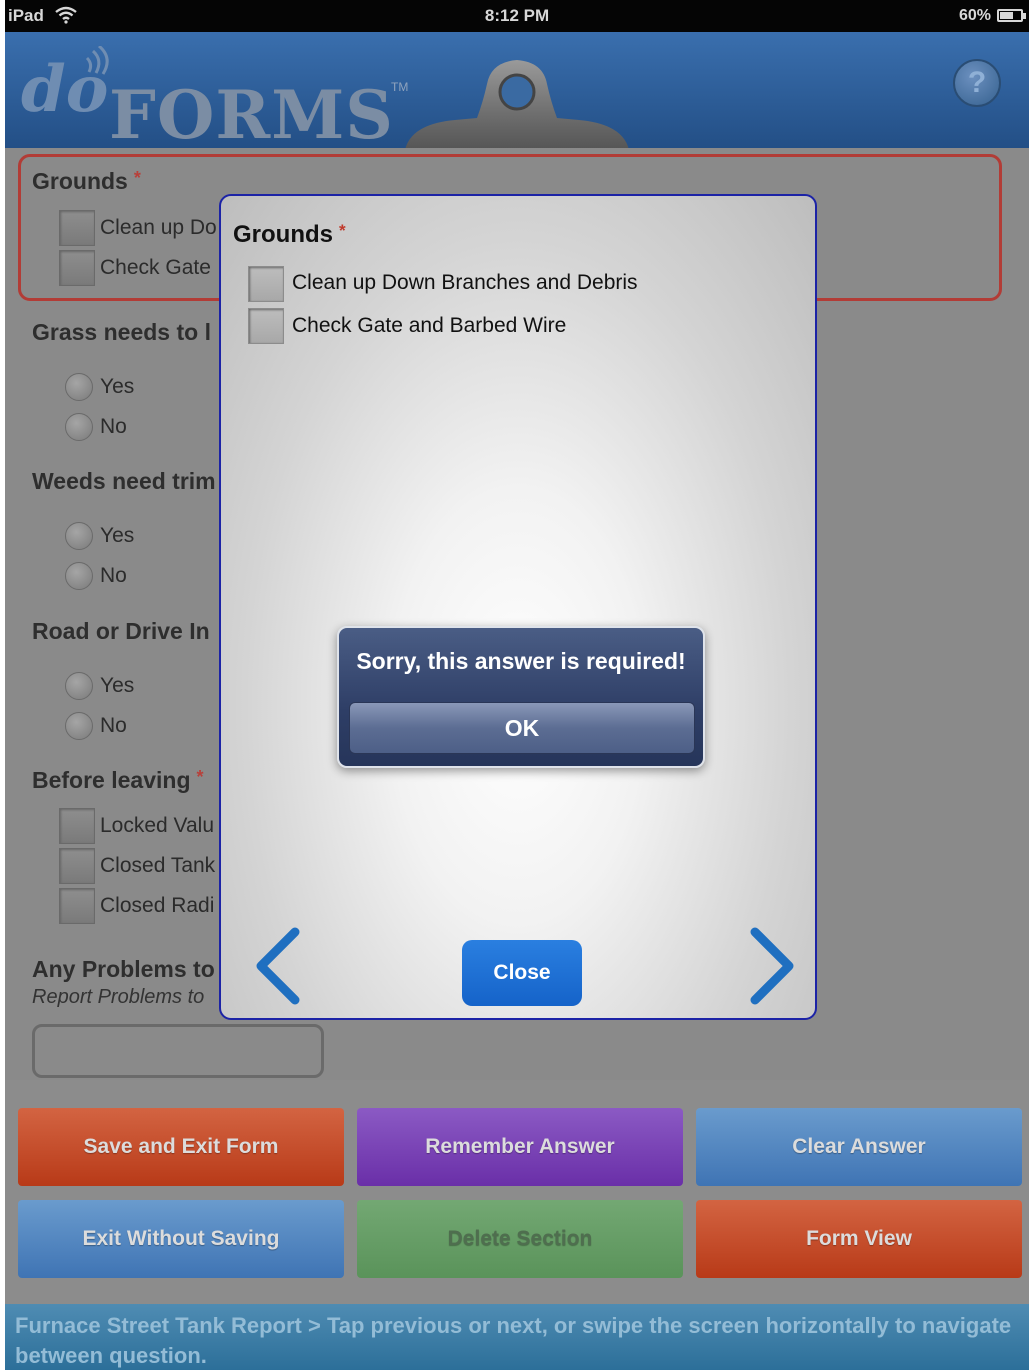  What do you see at coordinates (113, 725) in the screenshot?
I see `road-option-no: No` at bounding box center [113, 725].